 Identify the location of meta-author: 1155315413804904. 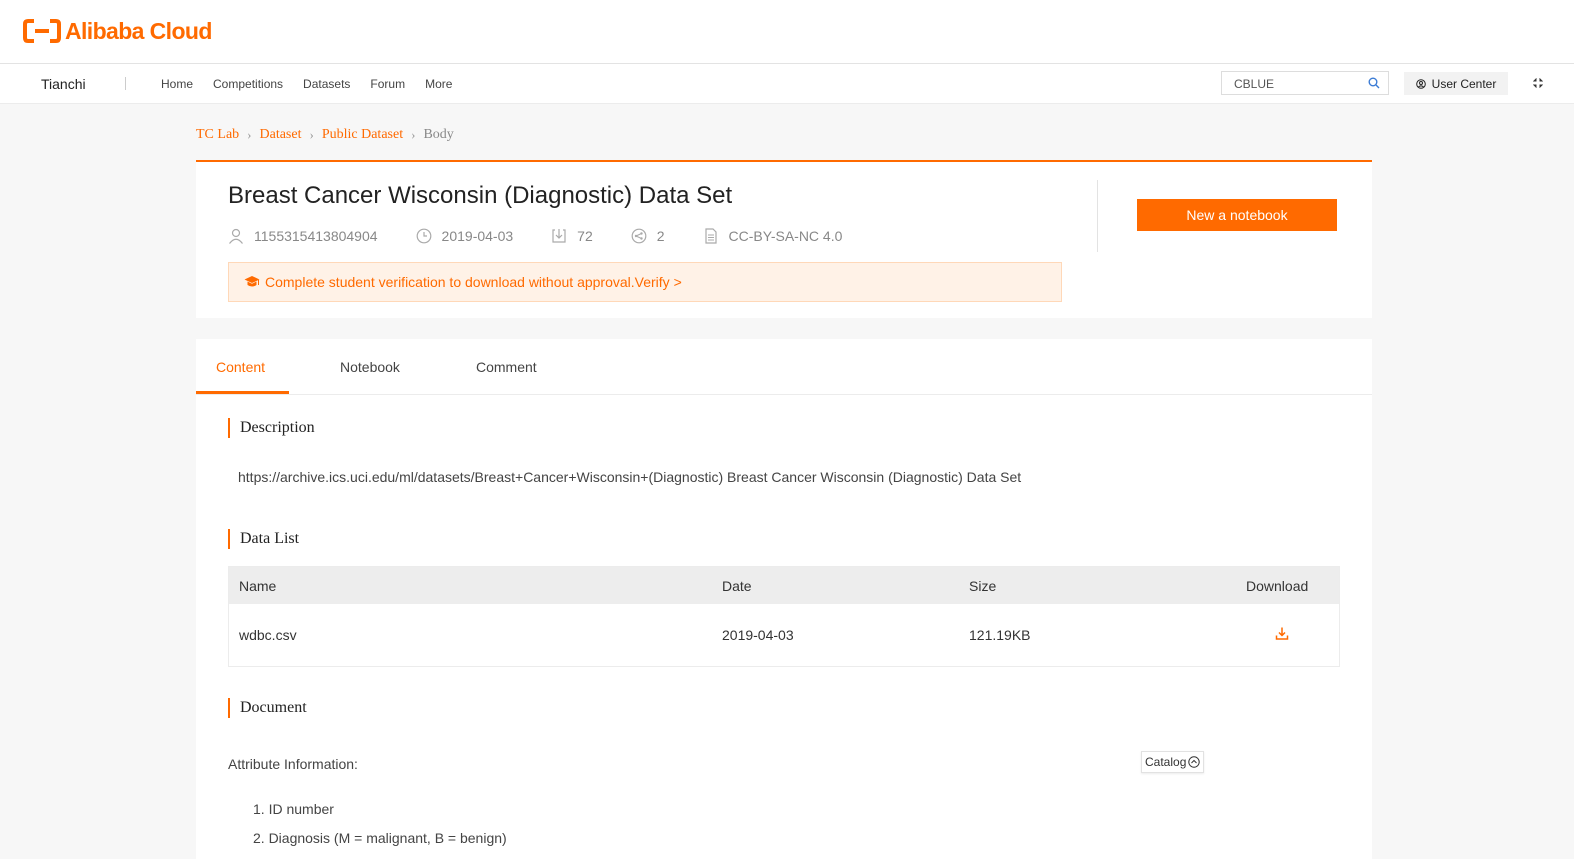
(303, 236).